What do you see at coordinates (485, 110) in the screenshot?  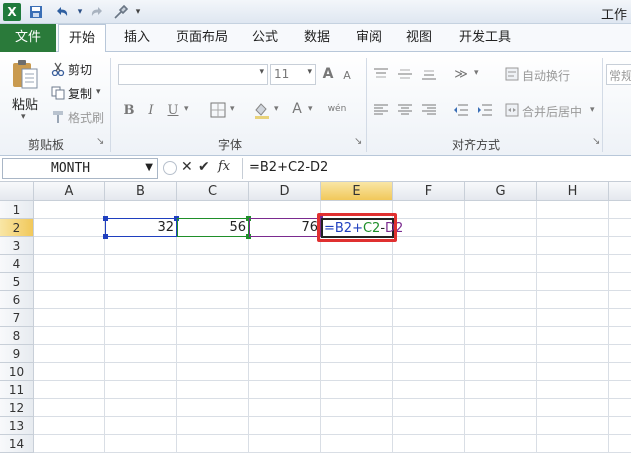 I see `increase-indent-icon` at bounding box center [485, 110].